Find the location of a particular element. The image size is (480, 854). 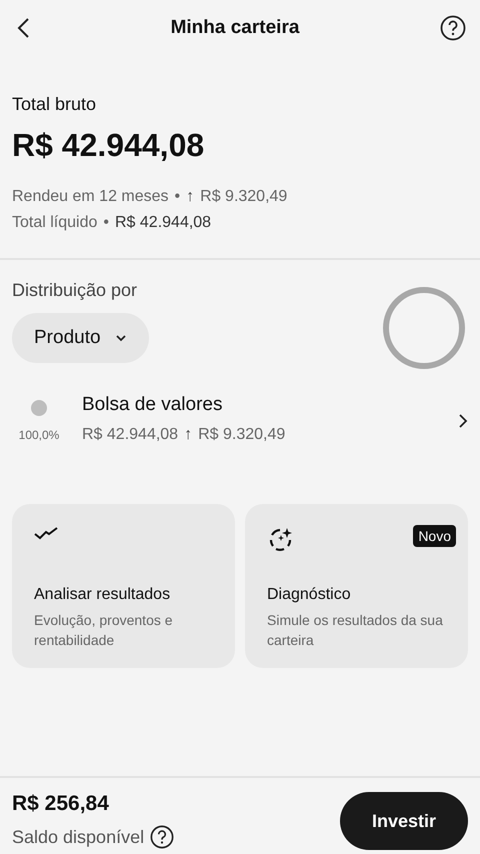

balance-label: Saldo disponível is located at coordinates (78, 837).